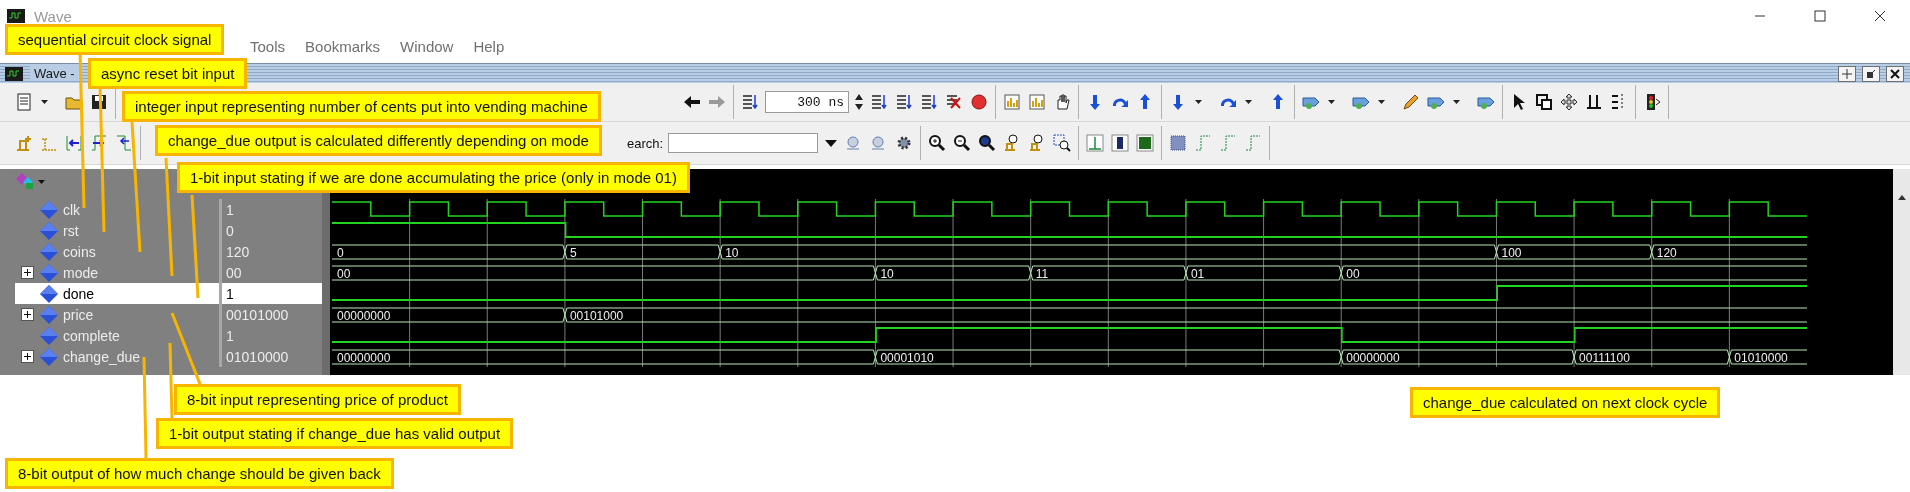 The image size is (1910, 492). I want to click on bus-value: 00001010, so click(907, 358).